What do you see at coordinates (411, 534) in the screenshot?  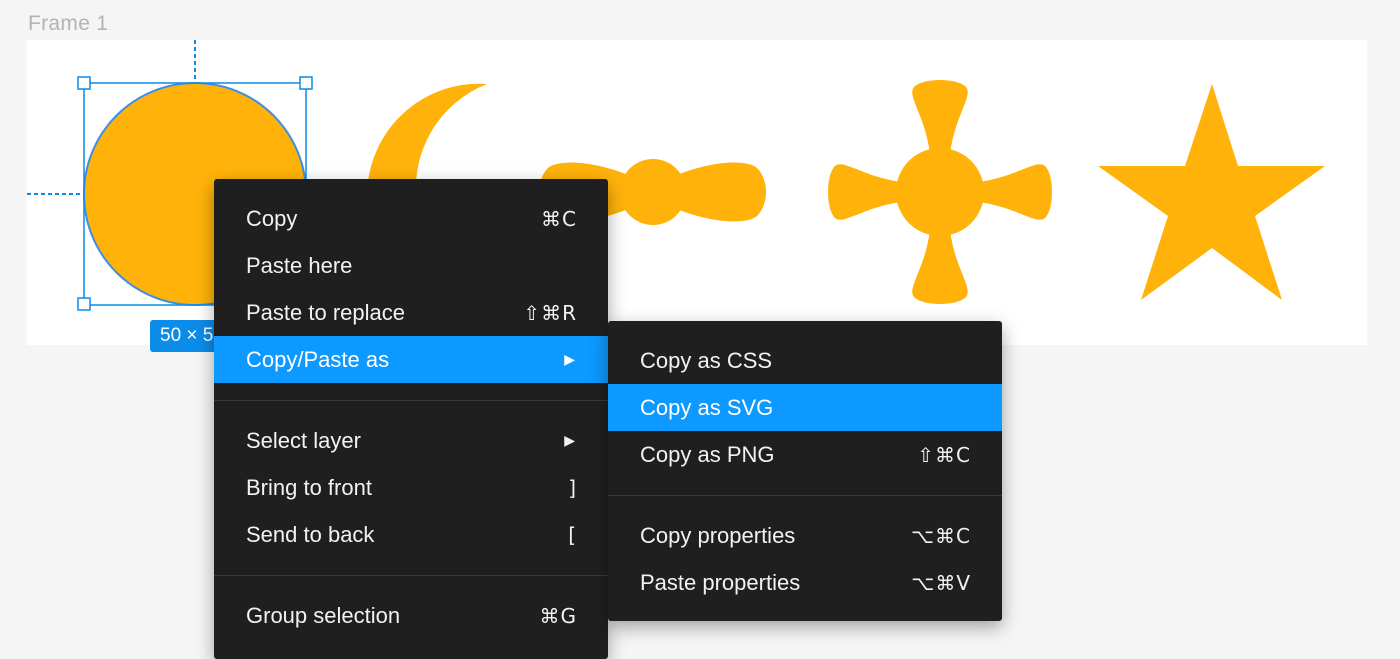 I see `menu-item-send-to-back: Send to back [` at bounding box center [411, 534].